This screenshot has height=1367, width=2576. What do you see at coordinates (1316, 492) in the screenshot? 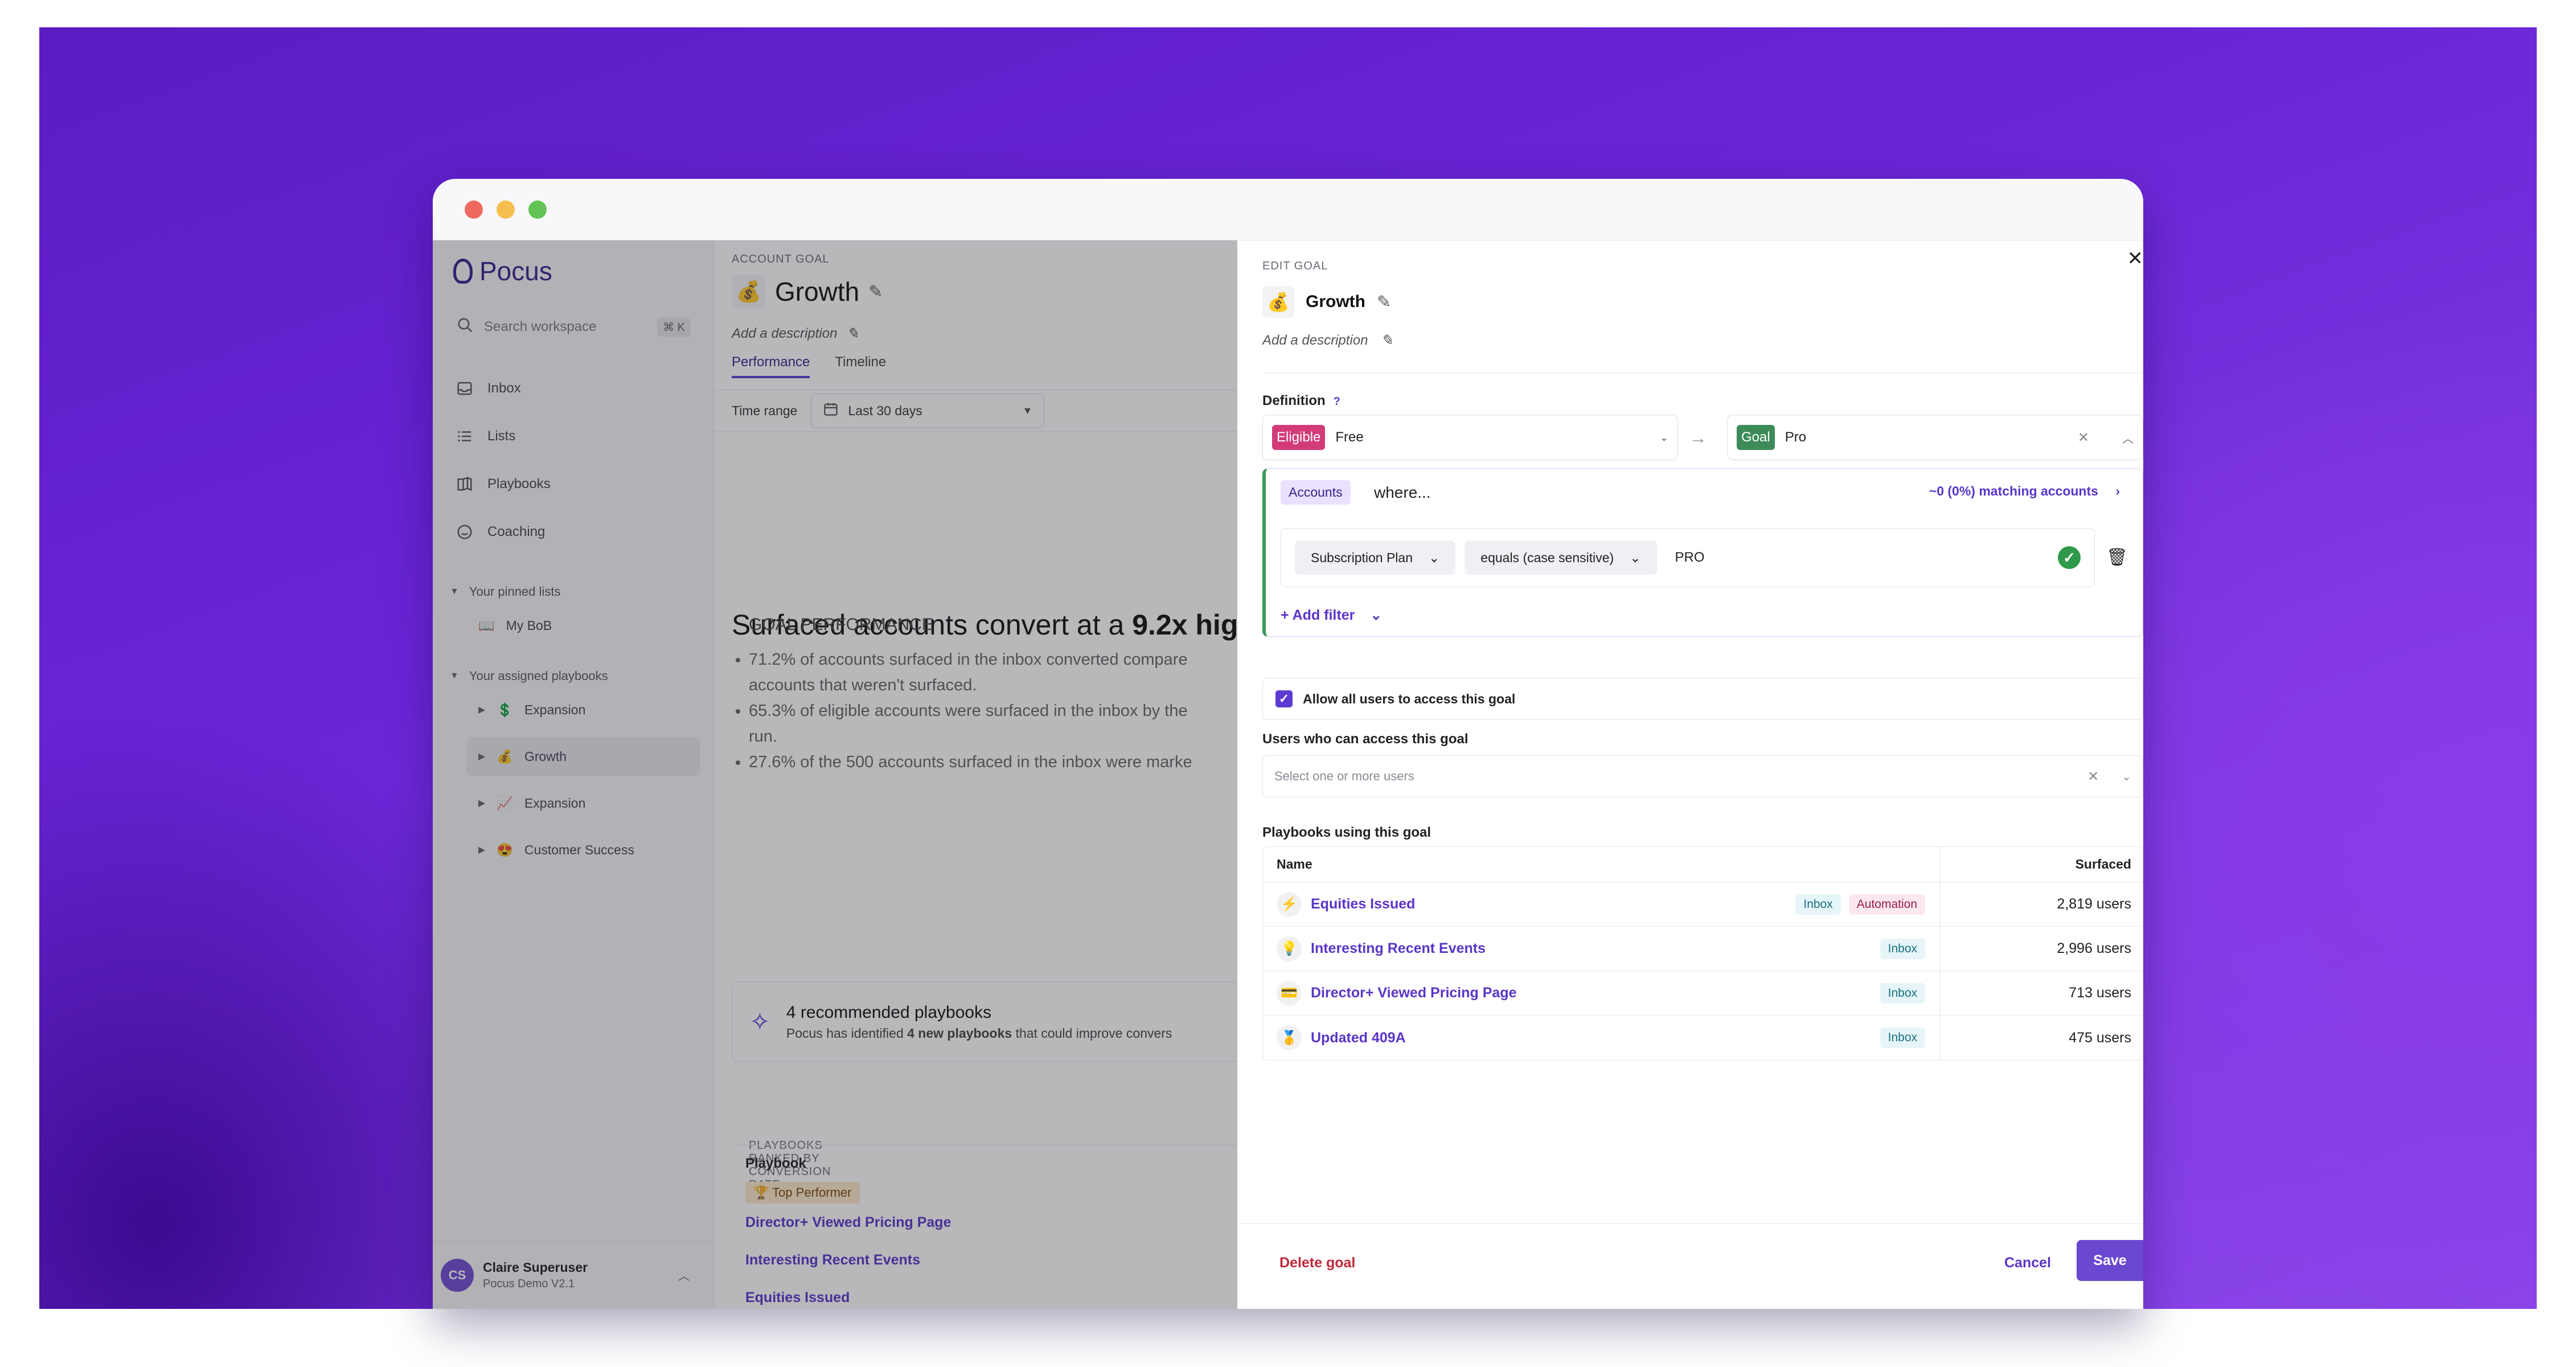
I see `accounts-pill: Accounts` at bounding box center [1316, 492].